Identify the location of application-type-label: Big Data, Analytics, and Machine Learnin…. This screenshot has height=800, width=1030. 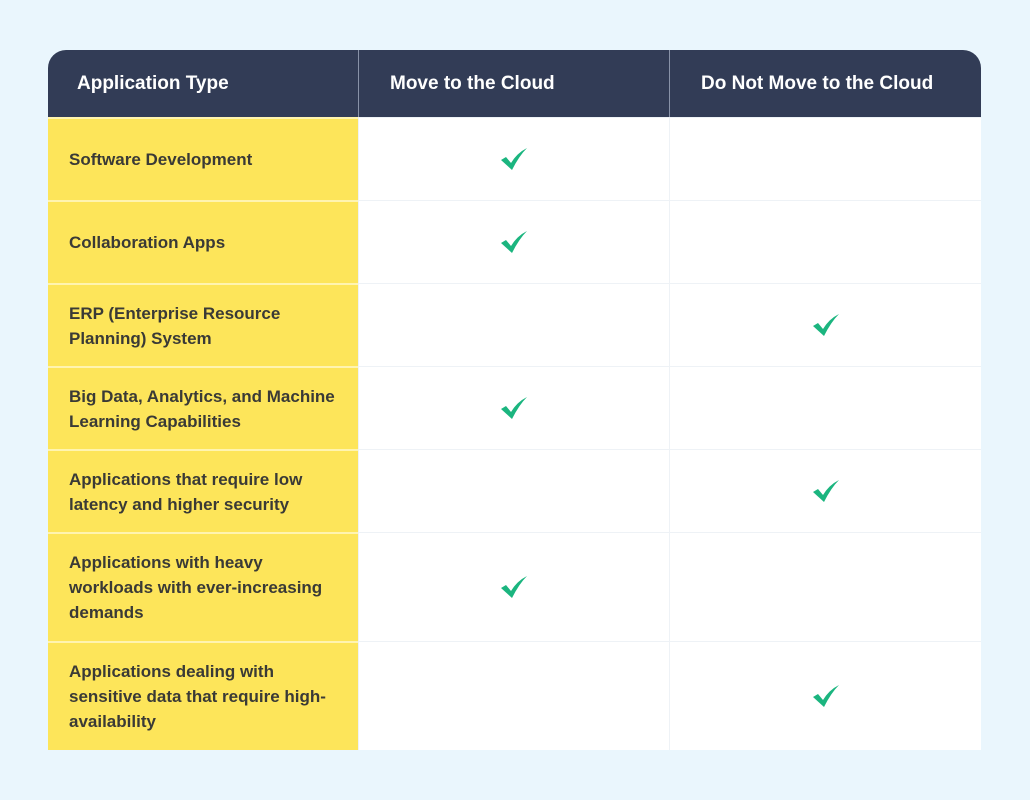
(203, 407).